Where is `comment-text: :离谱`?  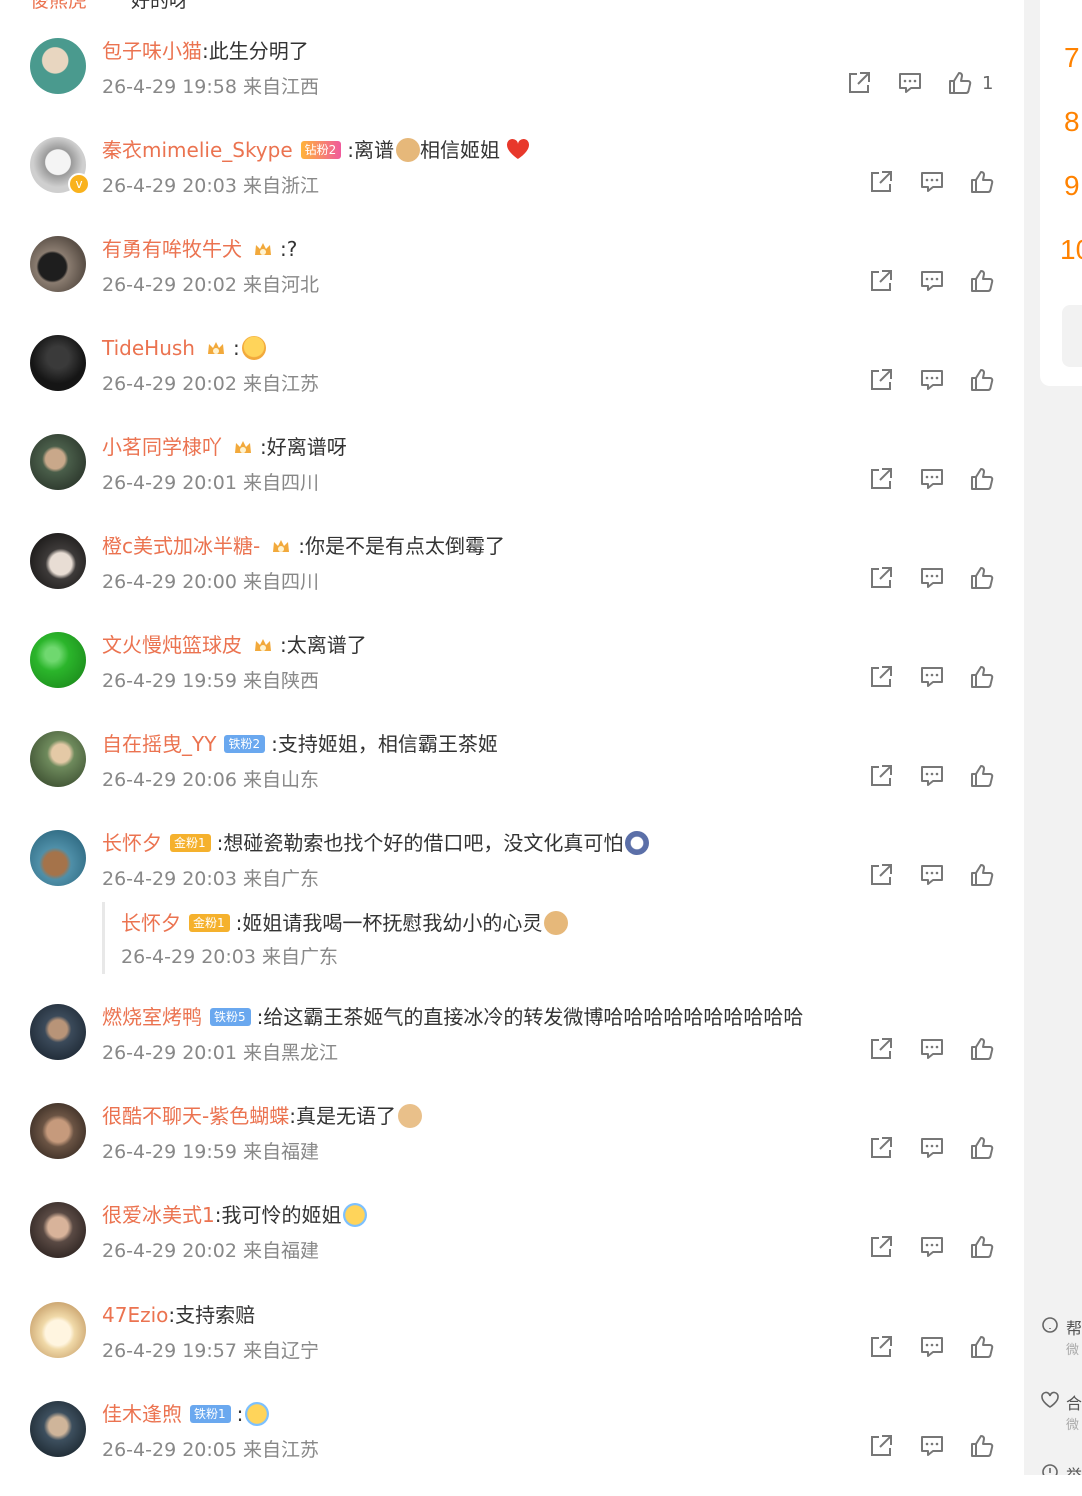
comment-text: :离谱 is located at coordinates (371, 150).